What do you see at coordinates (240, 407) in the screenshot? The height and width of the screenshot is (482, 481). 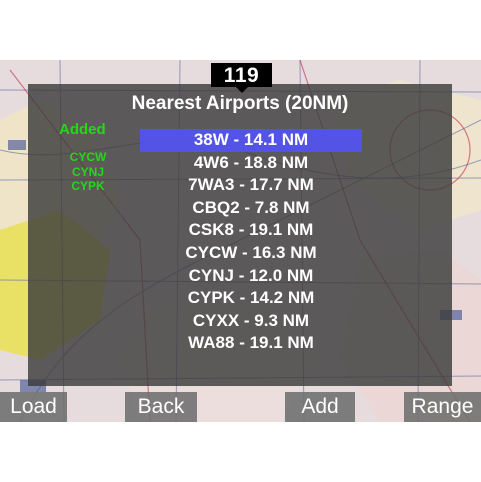 I see `softkey-bar: Load Back Add Range` at bounding box center [240, 407].